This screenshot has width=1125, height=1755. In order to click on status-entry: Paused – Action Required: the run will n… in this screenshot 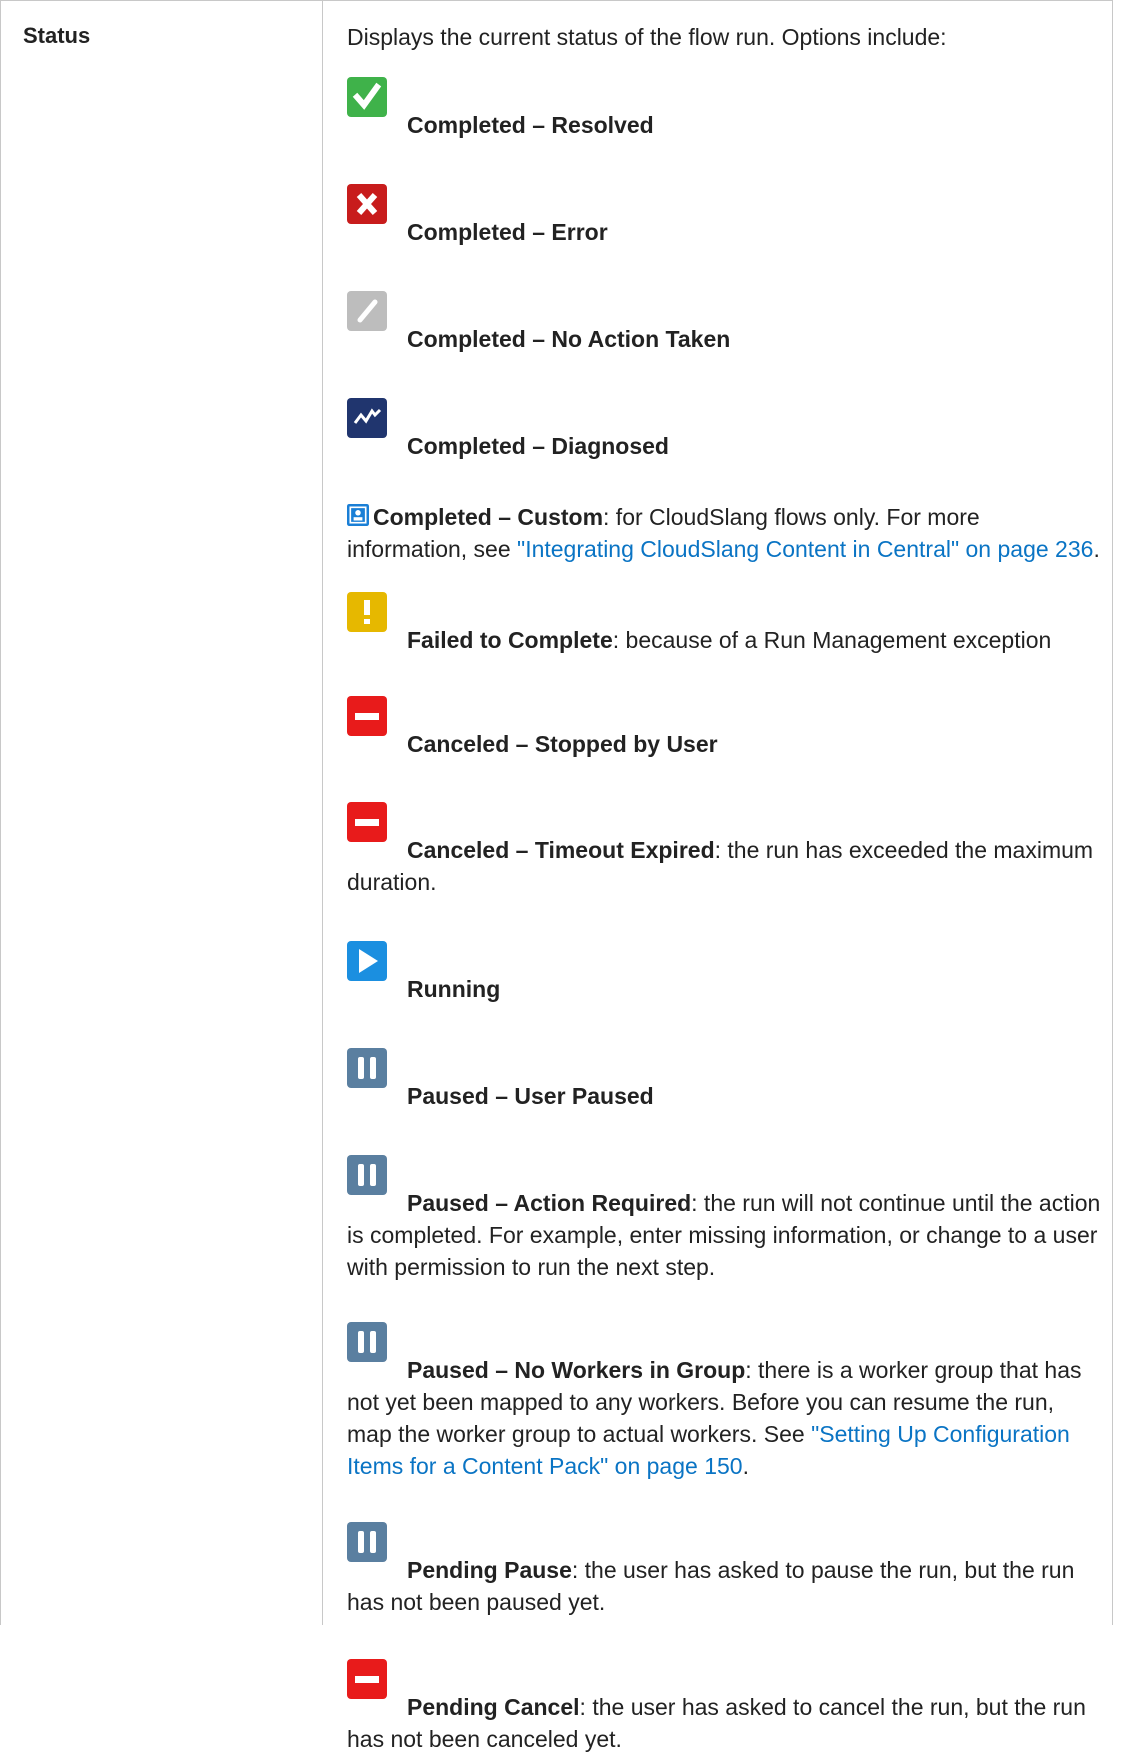, I will do `click(724, 1219)`.